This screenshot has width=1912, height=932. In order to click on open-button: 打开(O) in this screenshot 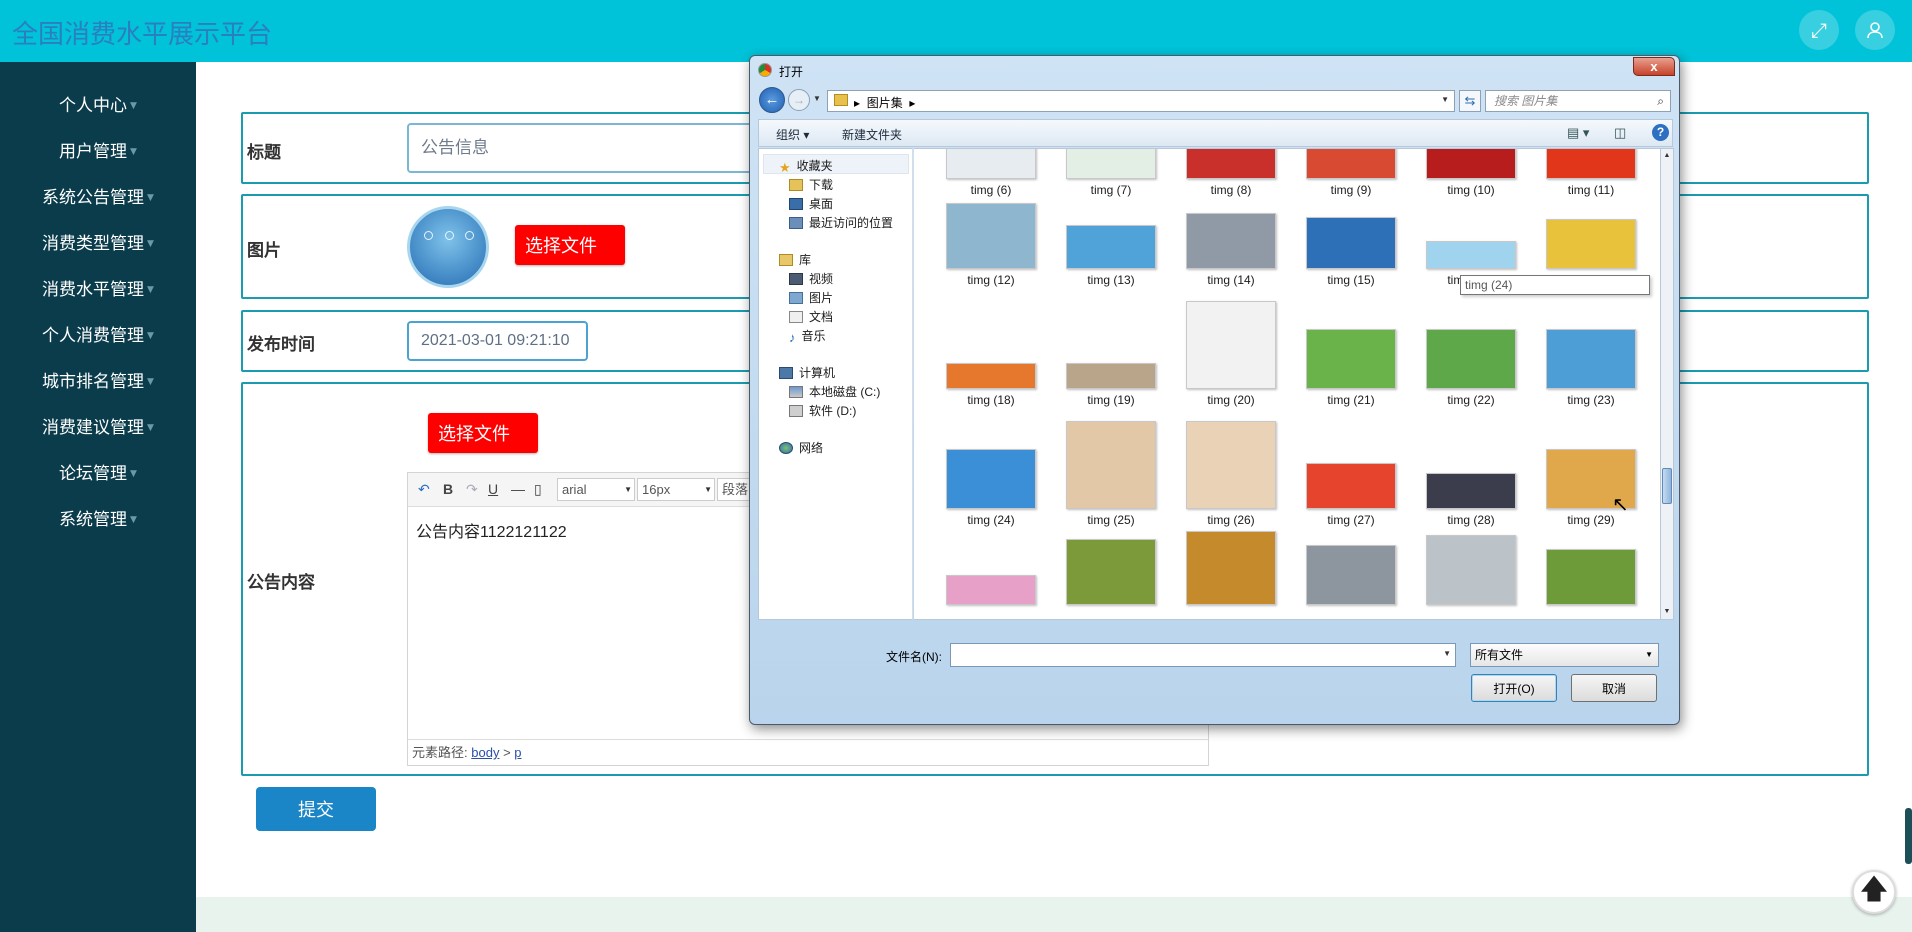, I will do `click(1514, 688)`.